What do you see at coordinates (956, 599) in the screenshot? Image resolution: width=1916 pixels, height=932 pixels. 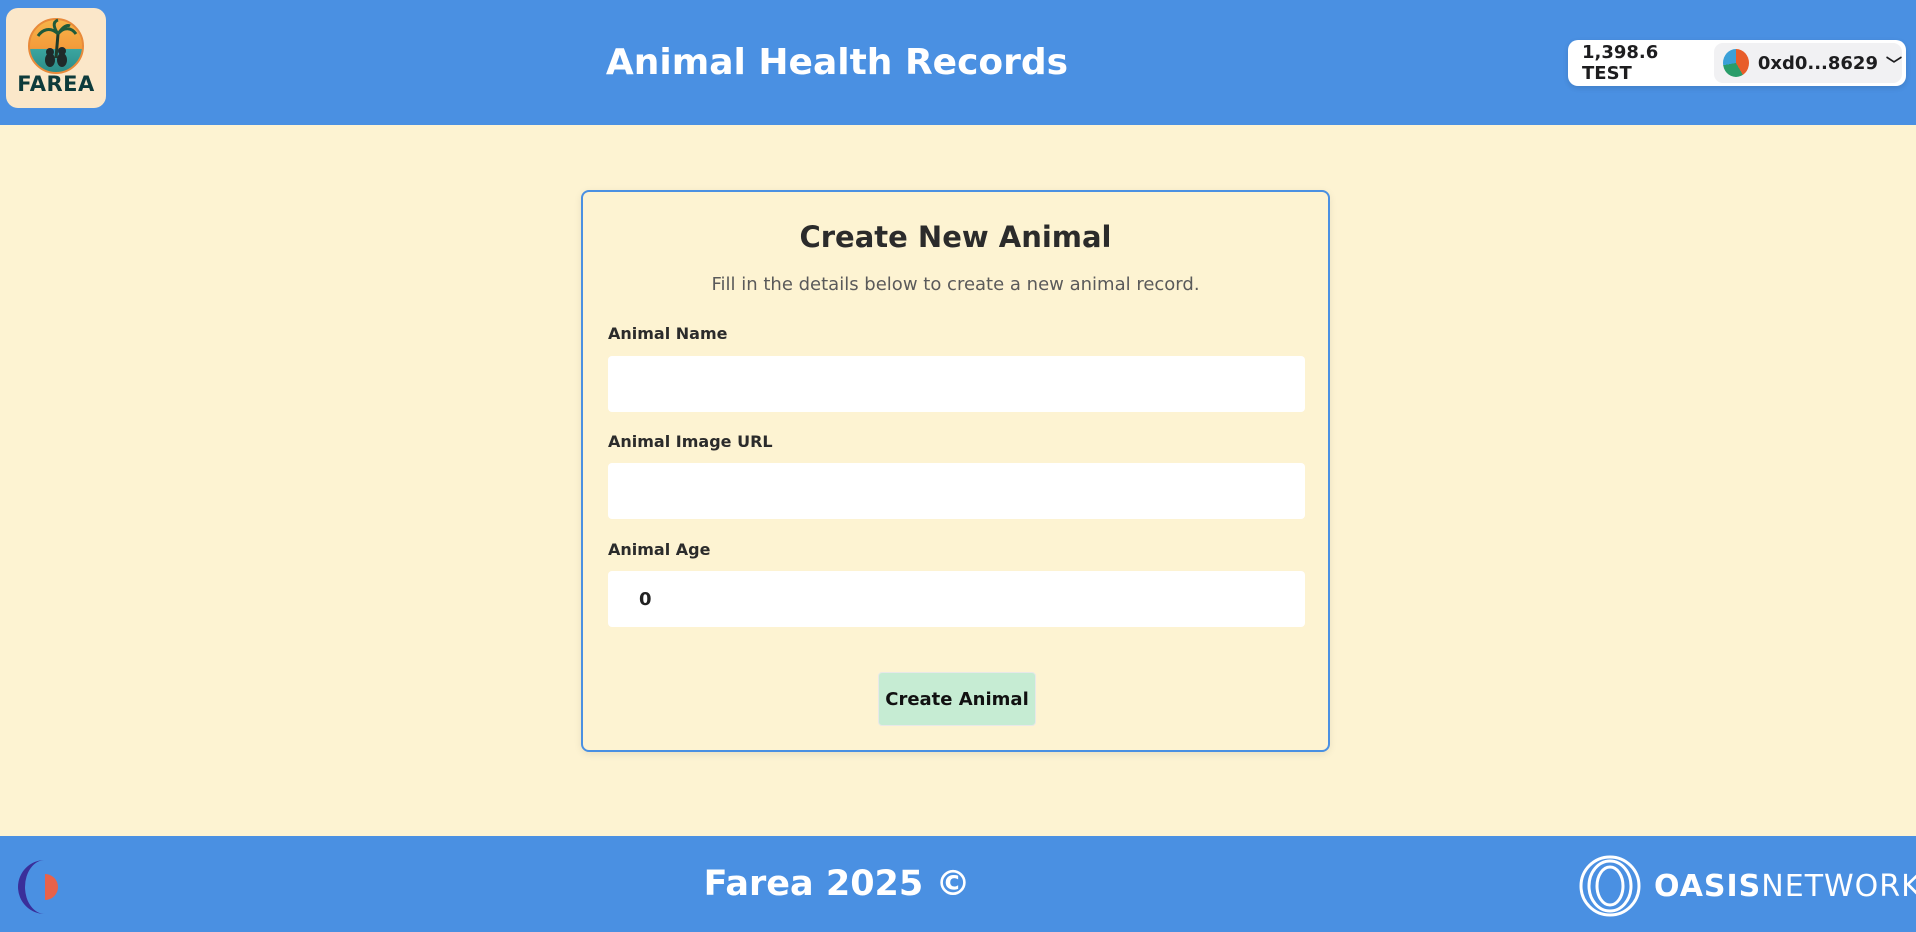 I see `animal-age-input` at bounding box center [956, 599].